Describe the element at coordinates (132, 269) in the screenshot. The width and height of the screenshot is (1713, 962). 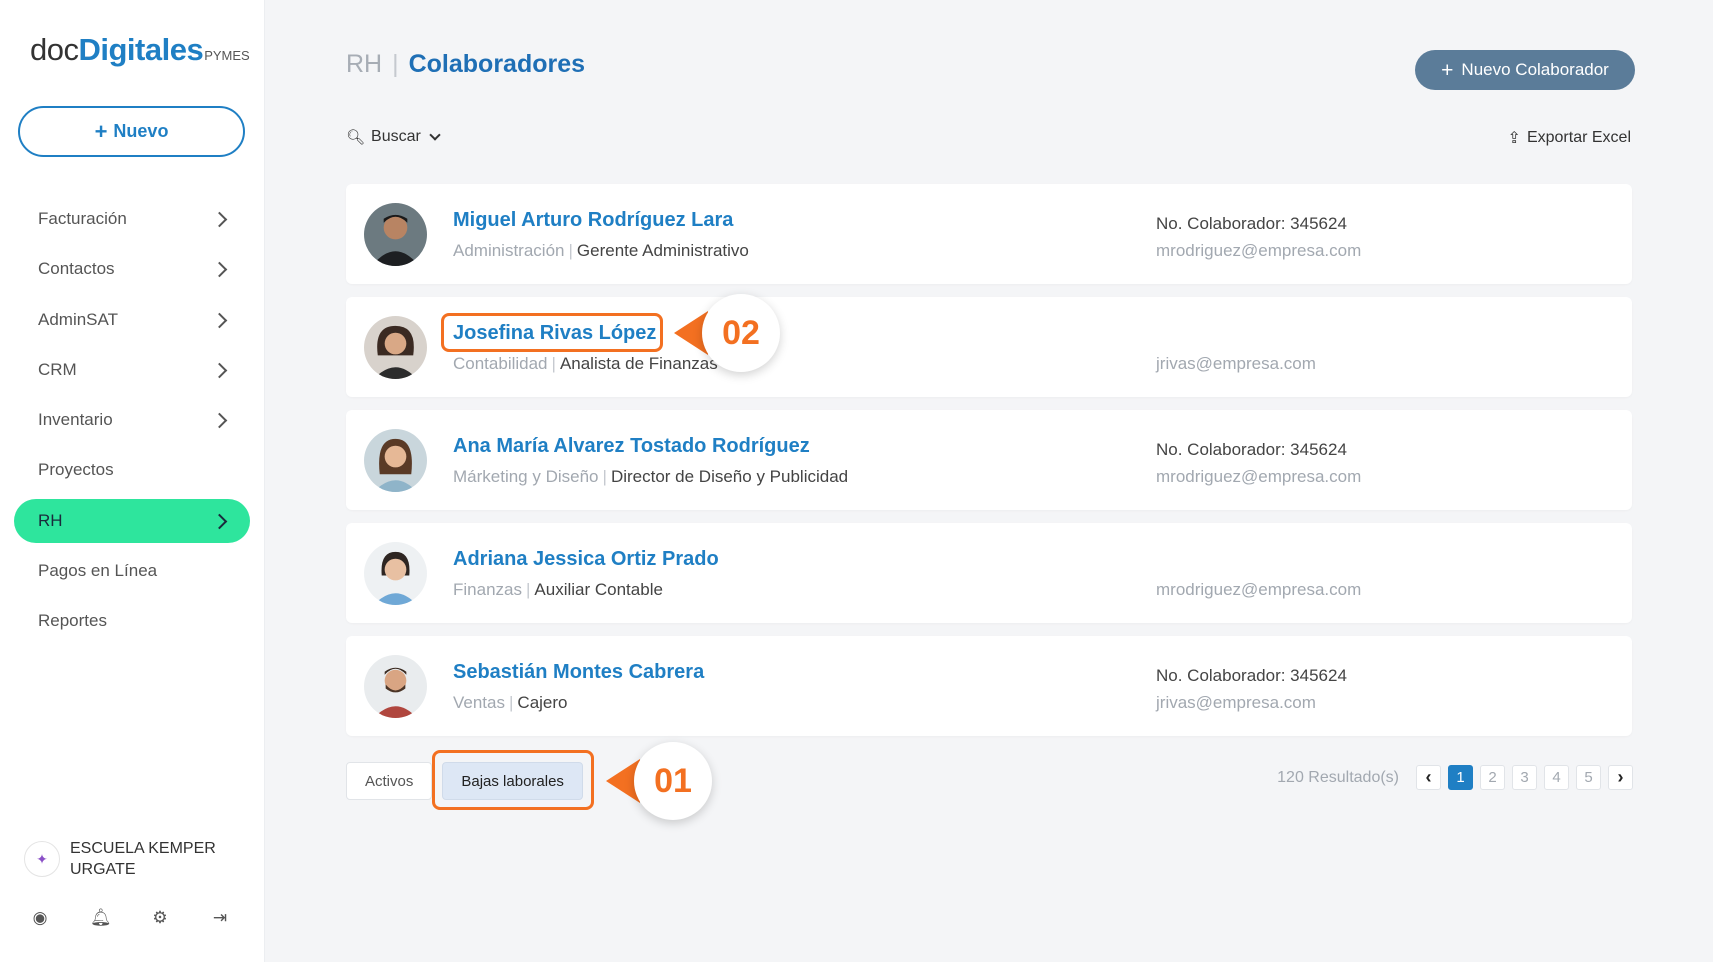
I see `sidebar-item-contactos: Contactos` at that location.